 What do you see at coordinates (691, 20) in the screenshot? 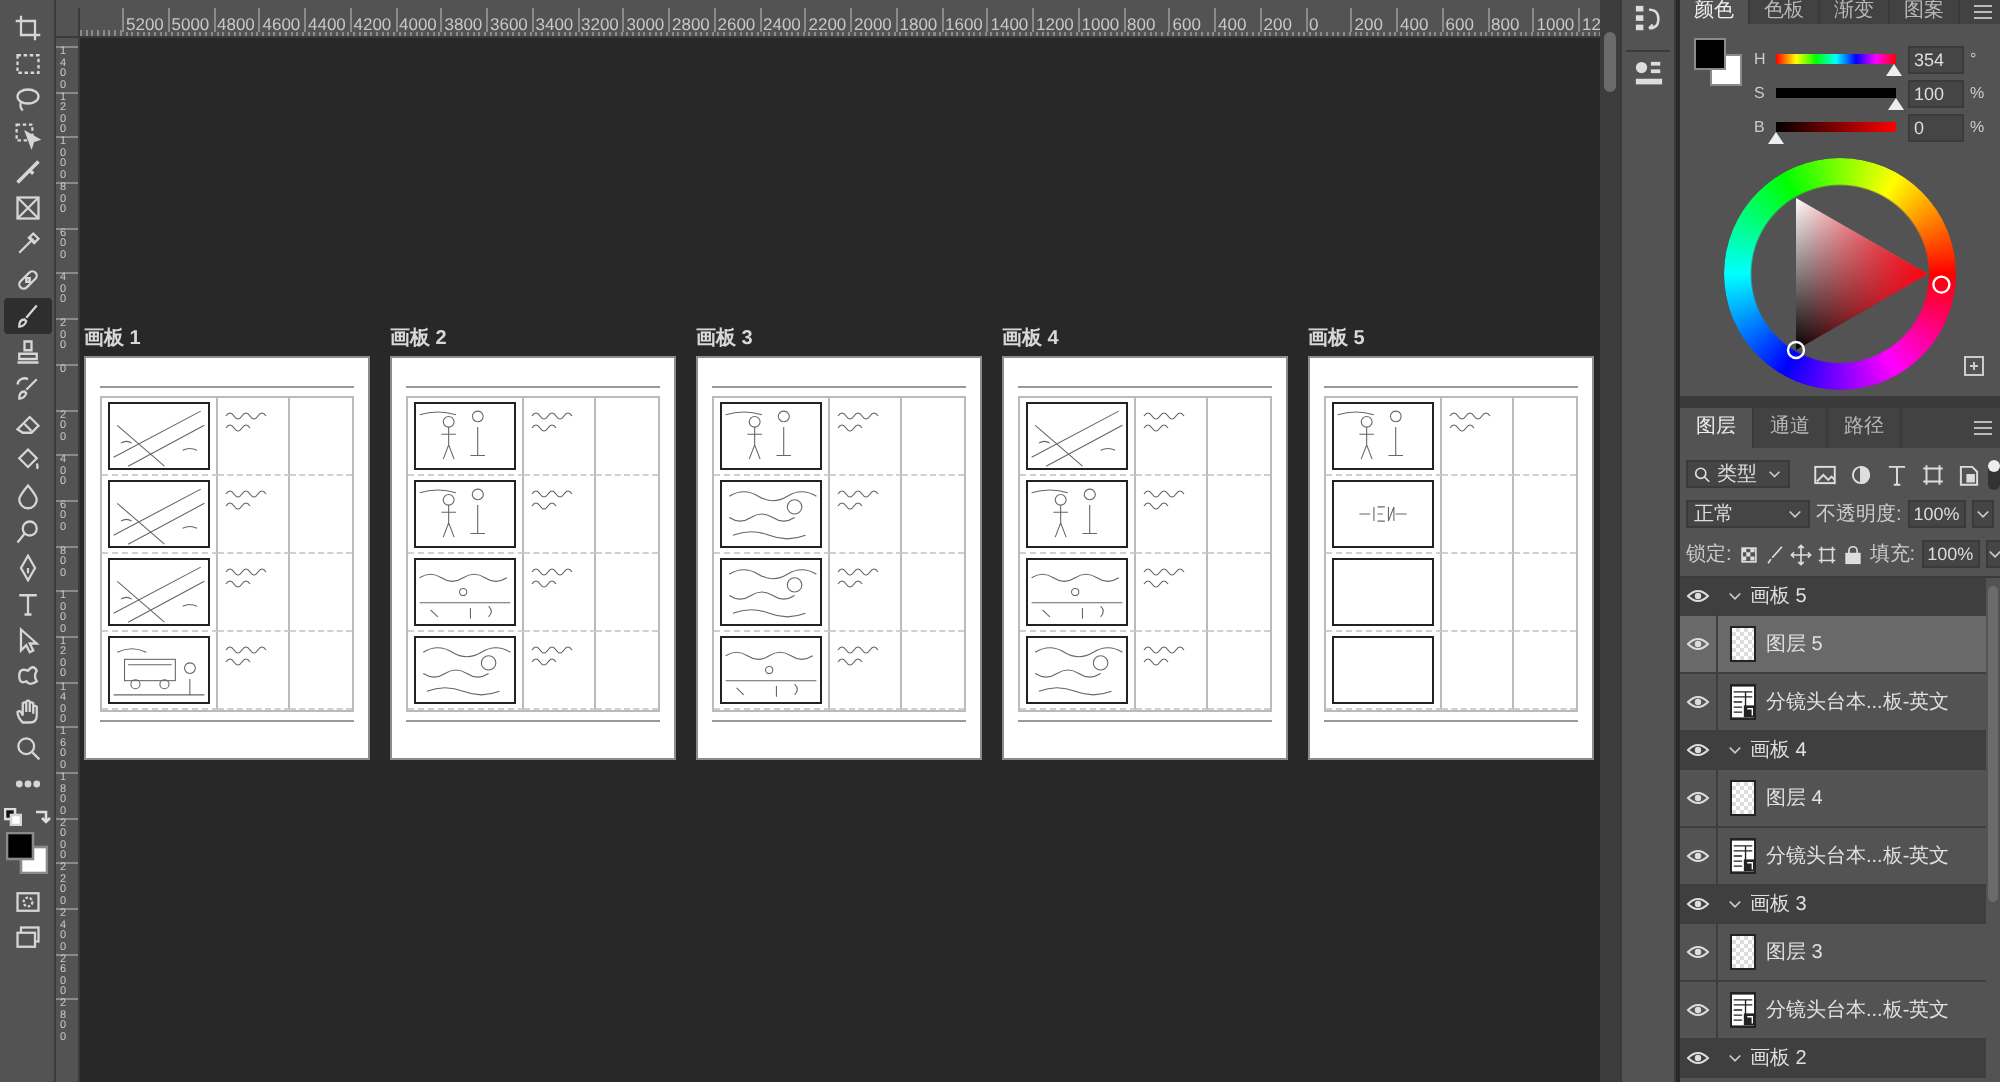
I see `ruler-label: 2800` at bounding box center [691, 20].